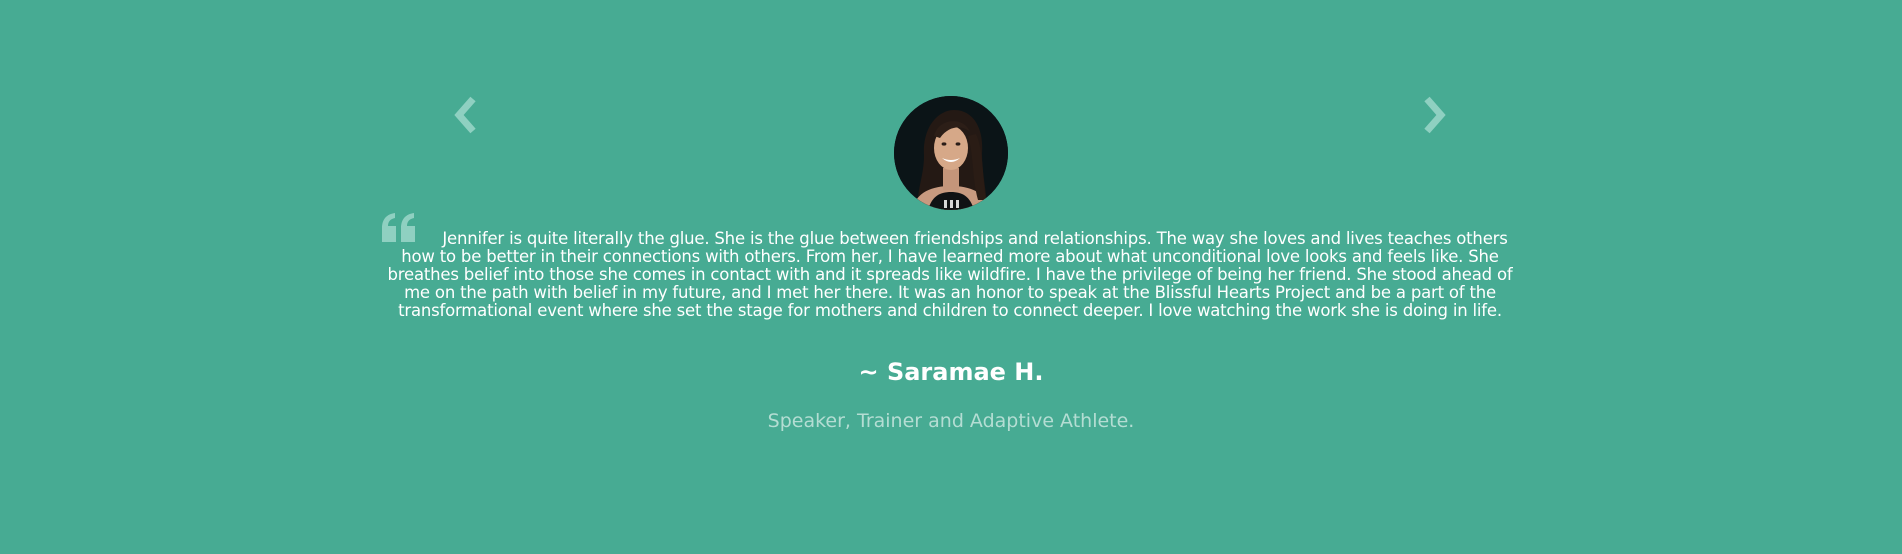  Describe the element at coordinates (951, 421) in the screenshot. I see `author-role: Speaker, Trainer and Adaptive Athlete.` at that location.